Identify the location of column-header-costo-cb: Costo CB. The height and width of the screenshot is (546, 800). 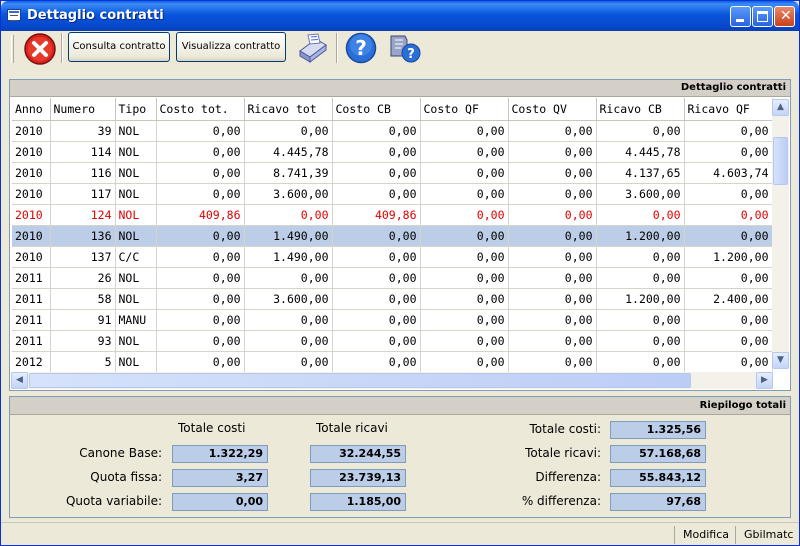
(376, 109).